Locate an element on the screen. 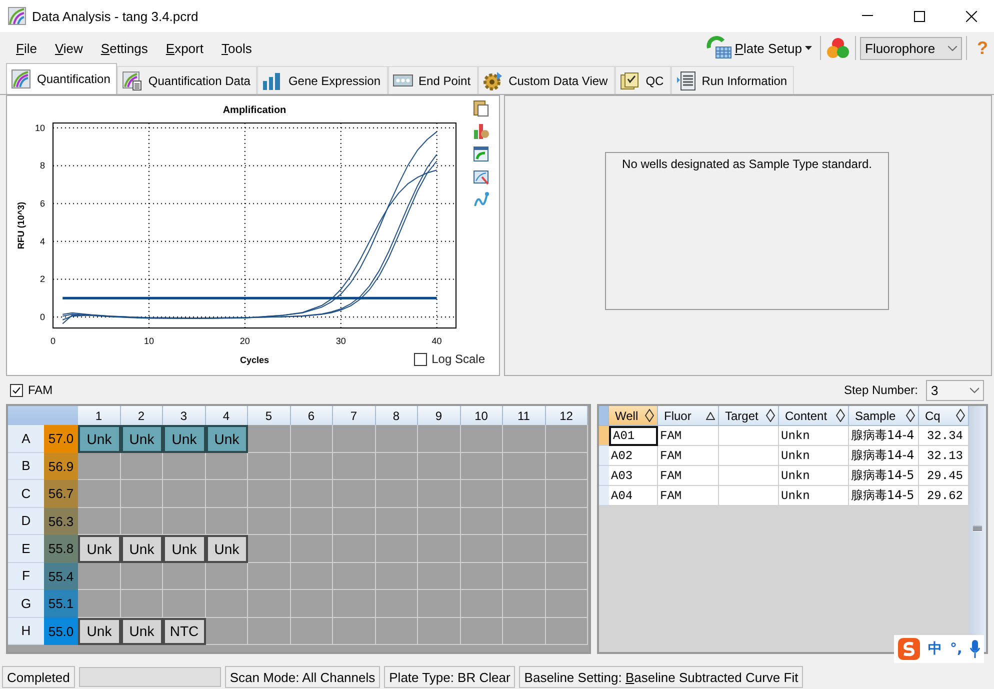 The height and width of the screenshot is (689, 994). y-tick-label: 4 is located at coordinates (42, 241).